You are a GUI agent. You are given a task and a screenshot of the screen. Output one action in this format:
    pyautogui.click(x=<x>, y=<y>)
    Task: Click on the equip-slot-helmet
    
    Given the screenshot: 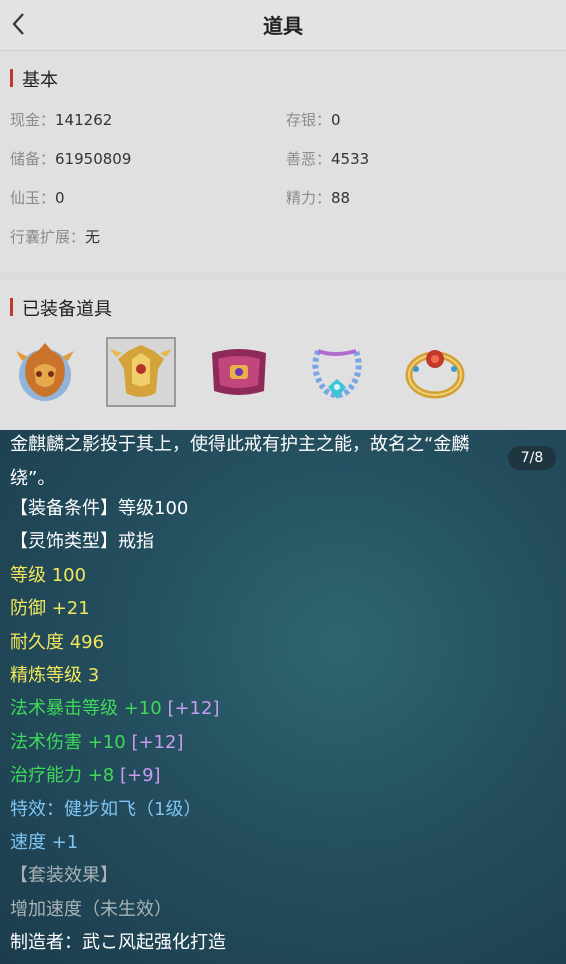 What is the action you would take?
    pyautogui.click(x=45, y=372)
    